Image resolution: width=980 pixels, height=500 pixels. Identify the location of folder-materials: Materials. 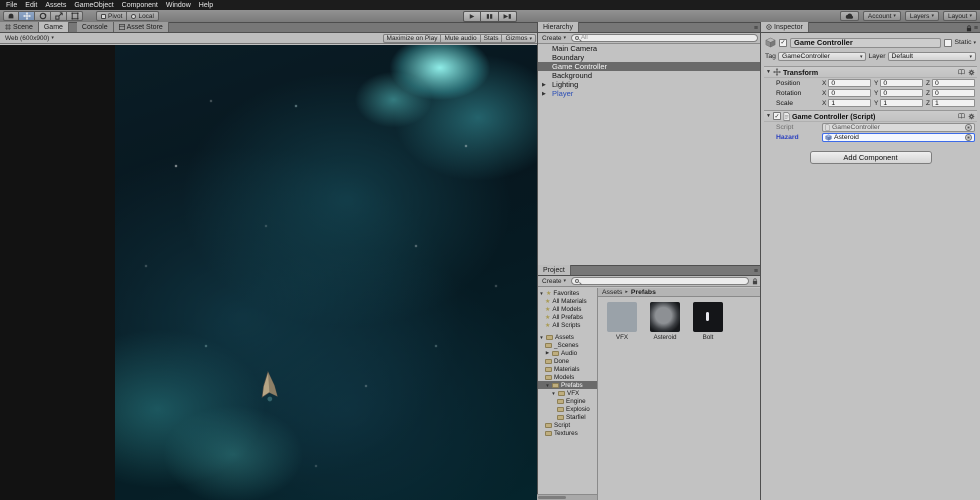
(567, 369).